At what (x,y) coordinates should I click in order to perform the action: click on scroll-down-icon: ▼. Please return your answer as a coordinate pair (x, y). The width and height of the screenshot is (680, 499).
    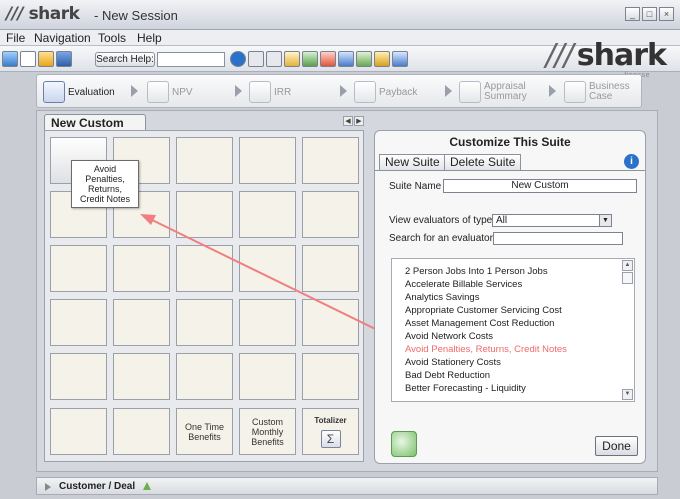
    Looking at the image, I should click on (627, 394).